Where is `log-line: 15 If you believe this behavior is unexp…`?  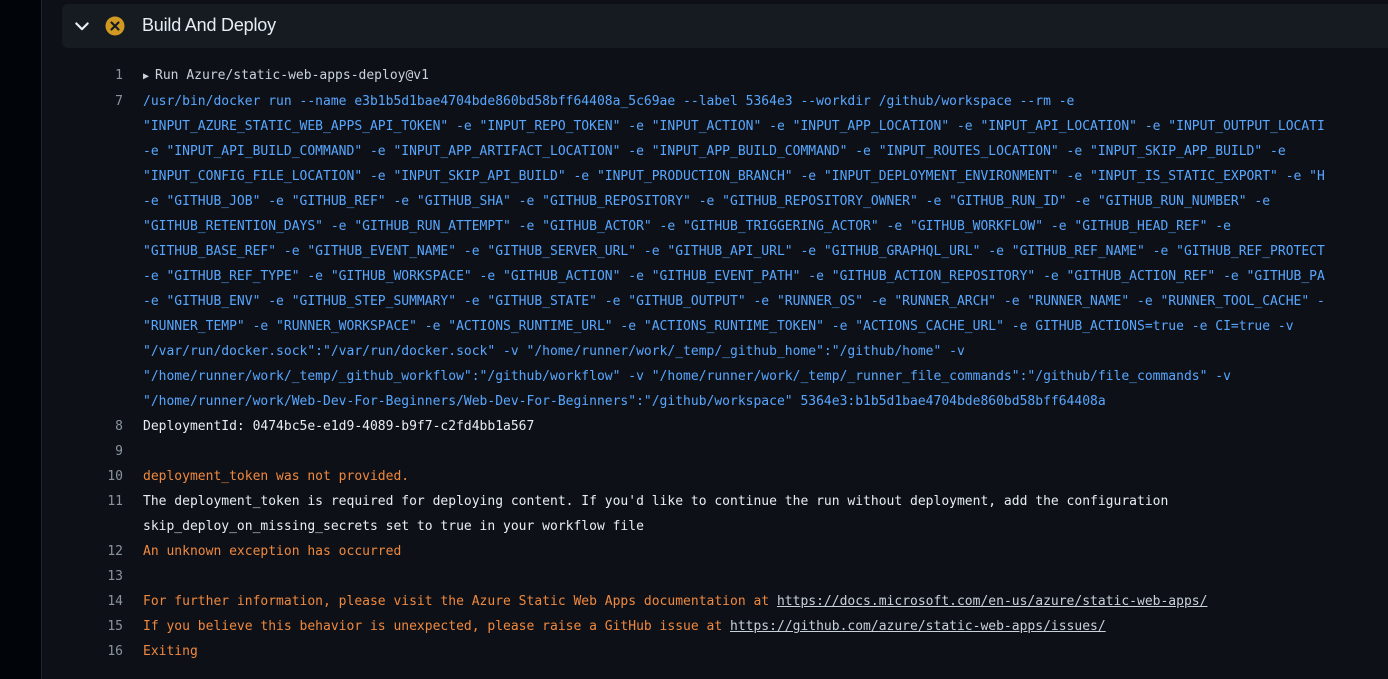
log-line: 15 If you believe this behavior is unexp… is located at coordinates (715, 626).